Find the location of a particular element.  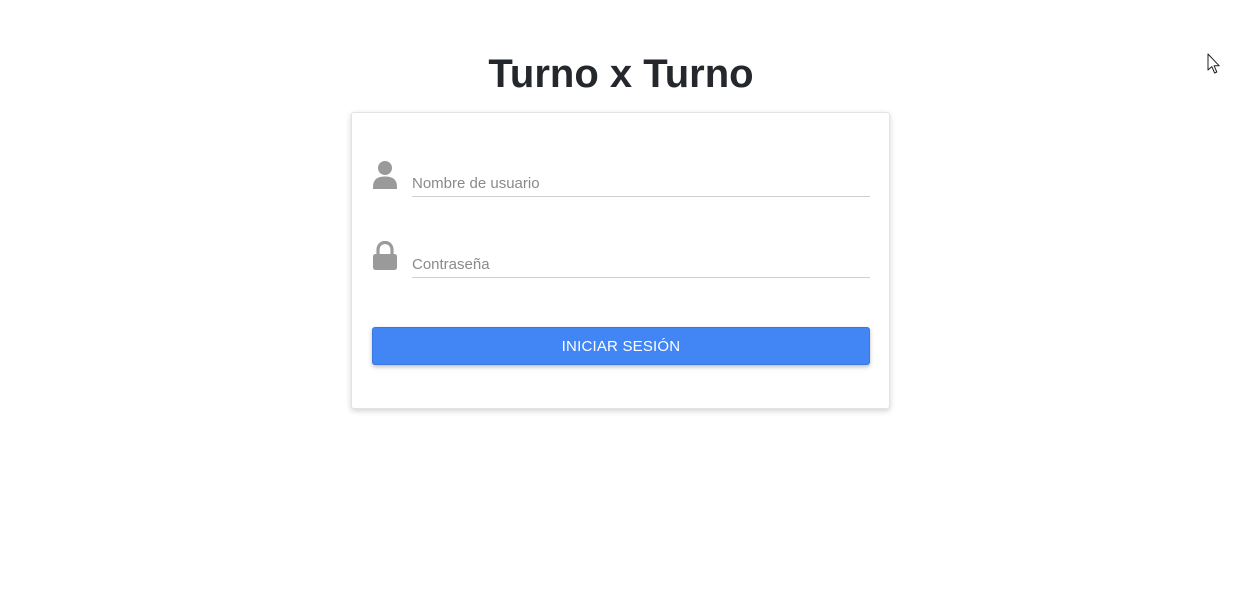

lock-icon is located at coordinates (385, 255).